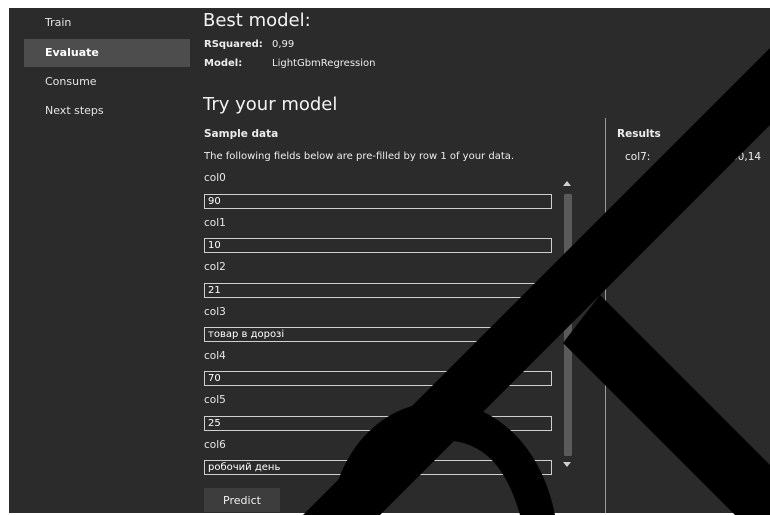  What do you see at coordinates (215, 445) in the screenshot?
I see `field-label-col6: col6` at bounding box center [215, 445].